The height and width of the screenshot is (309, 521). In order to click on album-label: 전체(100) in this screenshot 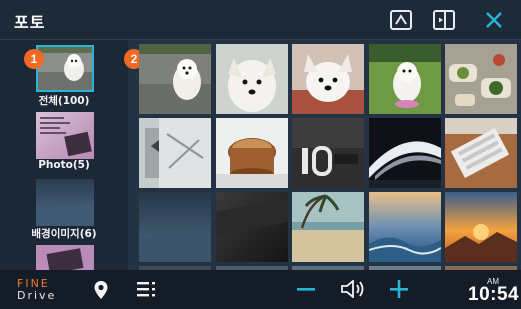, I will do `click(64, 101)`.